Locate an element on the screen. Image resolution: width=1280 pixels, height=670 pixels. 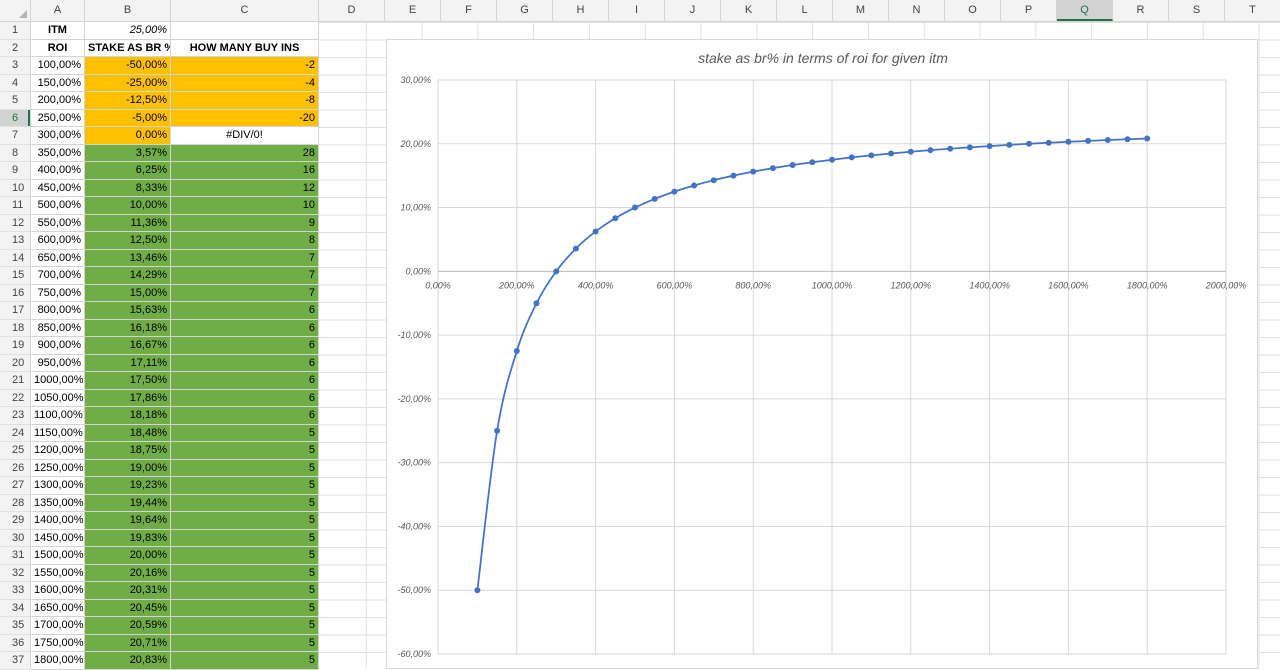
row-header-18: 18 is located at coordinates (15, 328).